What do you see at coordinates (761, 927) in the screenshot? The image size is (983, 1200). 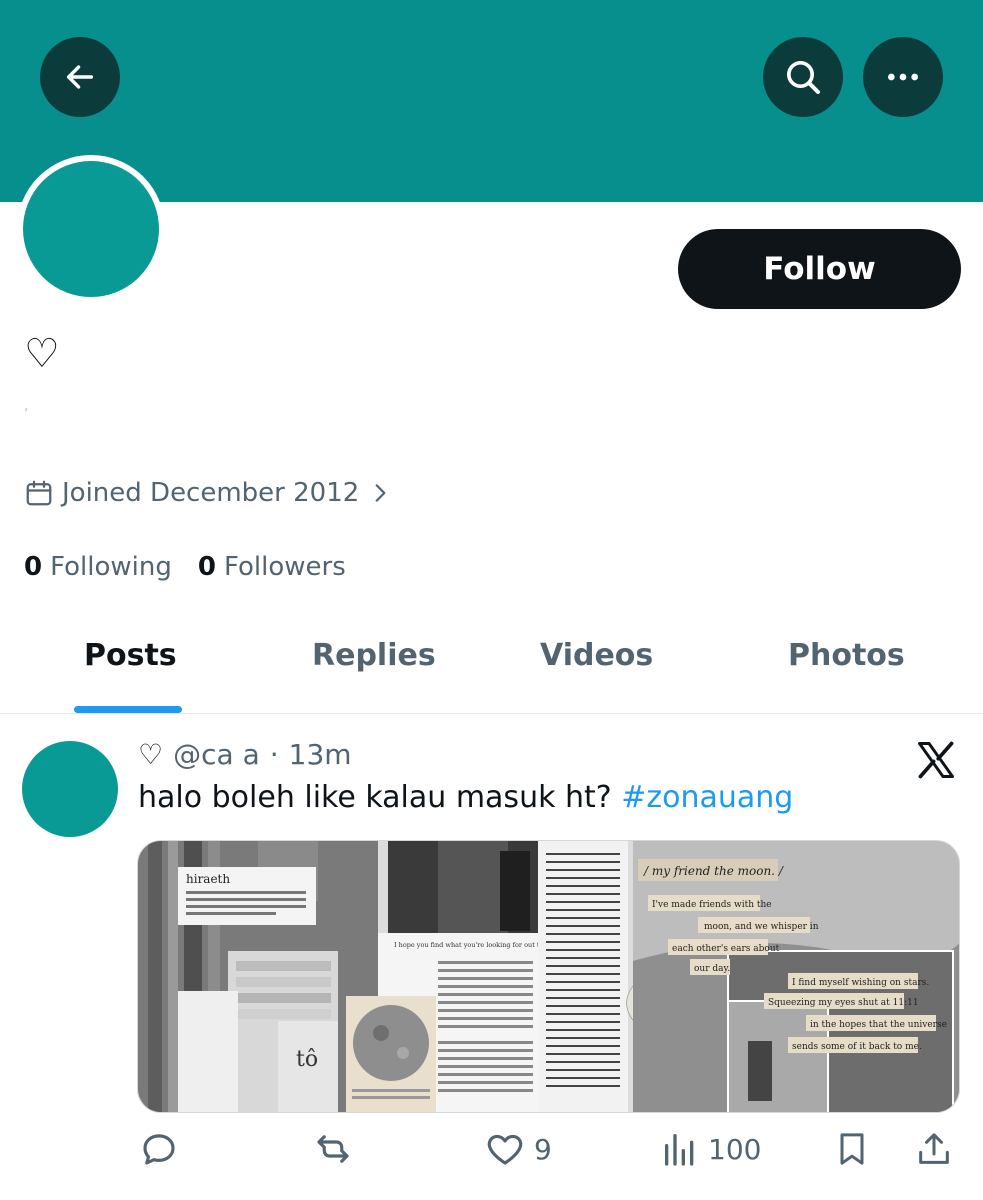 I see `moon-line-2: moon, and we whisper in` at bounding box center [761, 927].